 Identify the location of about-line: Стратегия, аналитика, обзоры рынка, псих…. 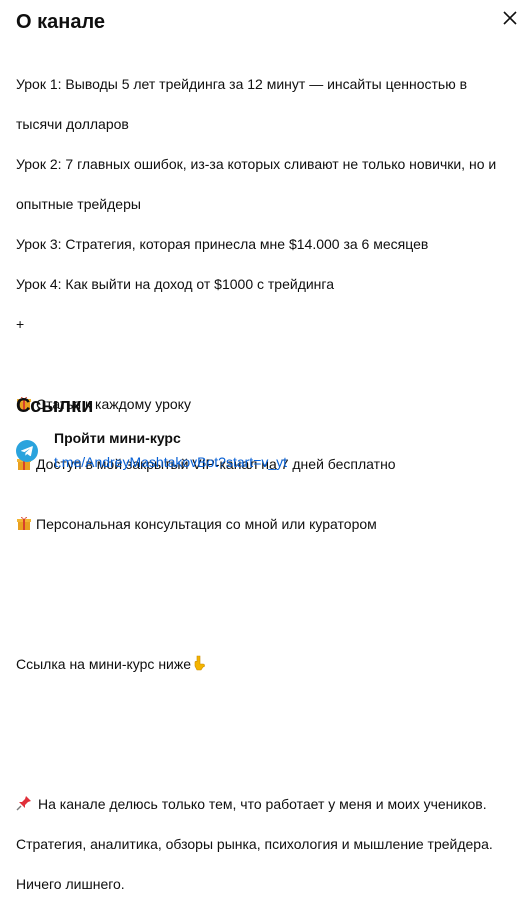
(254, 844).